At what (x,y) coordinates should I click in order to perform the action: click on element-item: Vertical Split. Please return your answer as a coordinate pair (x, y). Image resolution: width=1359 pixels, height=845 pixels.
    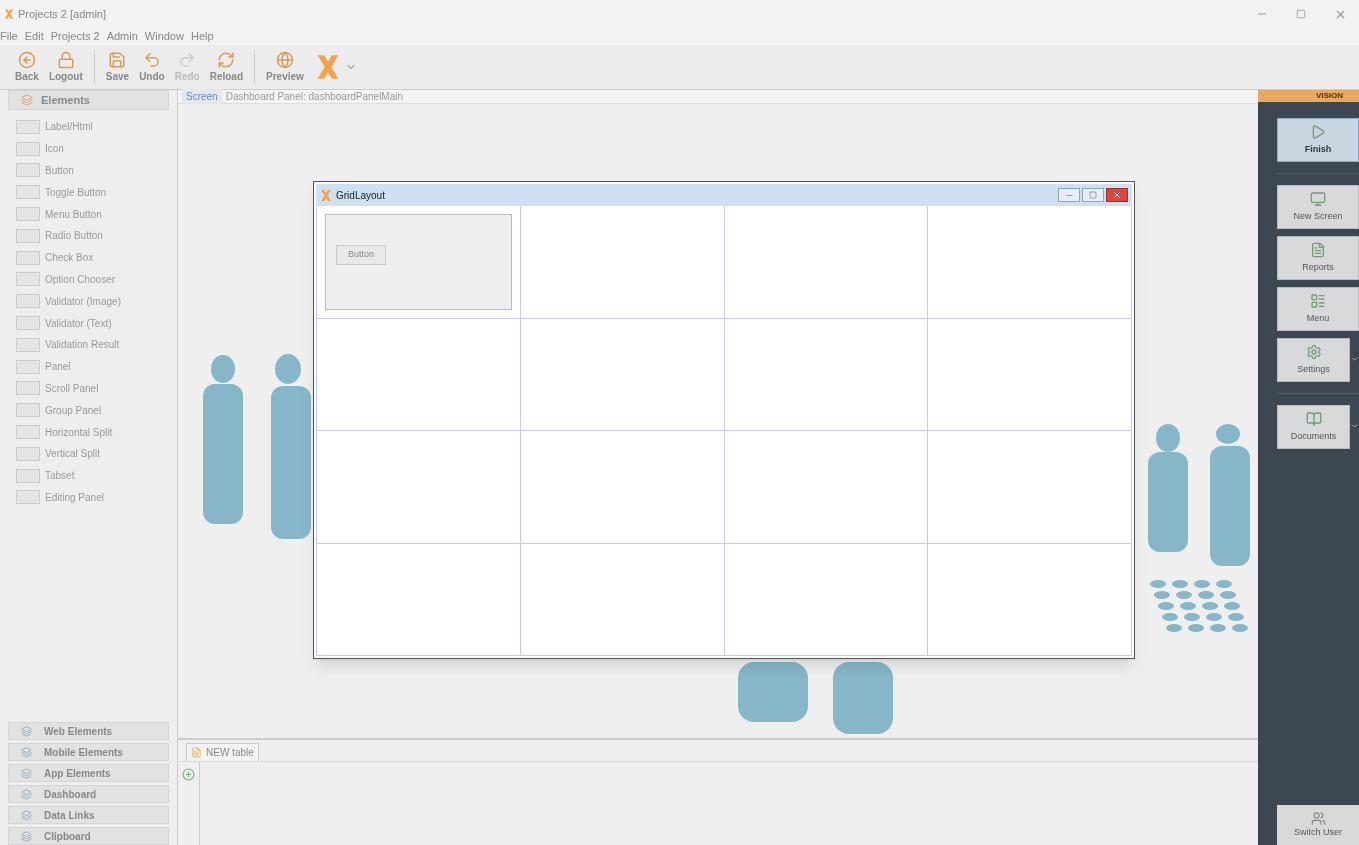
    Looking at the image, I should click on (73, 454).